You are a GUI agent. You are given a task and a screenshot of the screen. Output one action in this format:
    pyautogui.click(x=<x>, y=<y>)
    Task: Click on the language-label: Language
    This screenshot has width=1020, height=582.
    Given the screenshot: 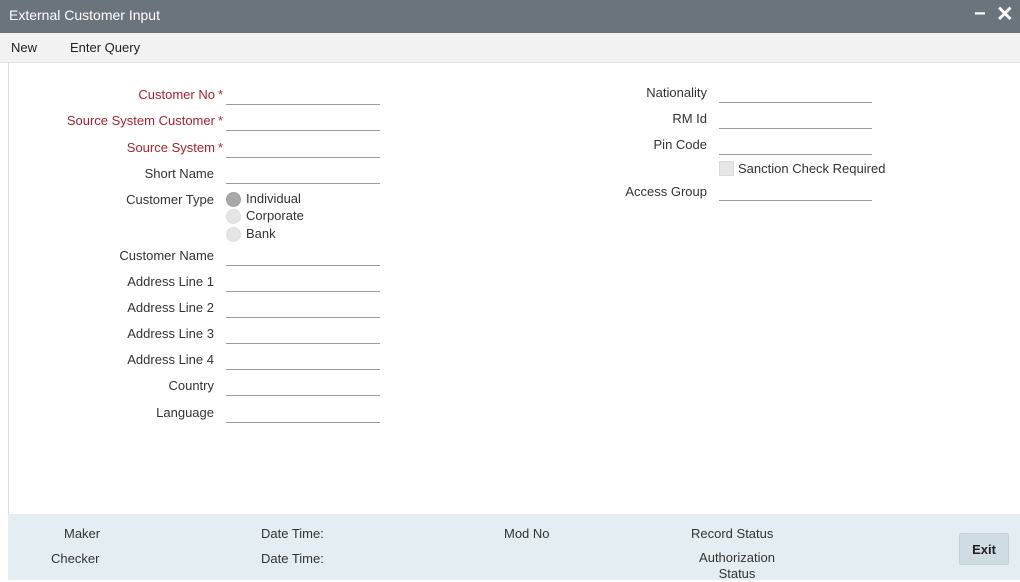 What is the action you would take?
    pyautogui.click(x=185, y=412)
    